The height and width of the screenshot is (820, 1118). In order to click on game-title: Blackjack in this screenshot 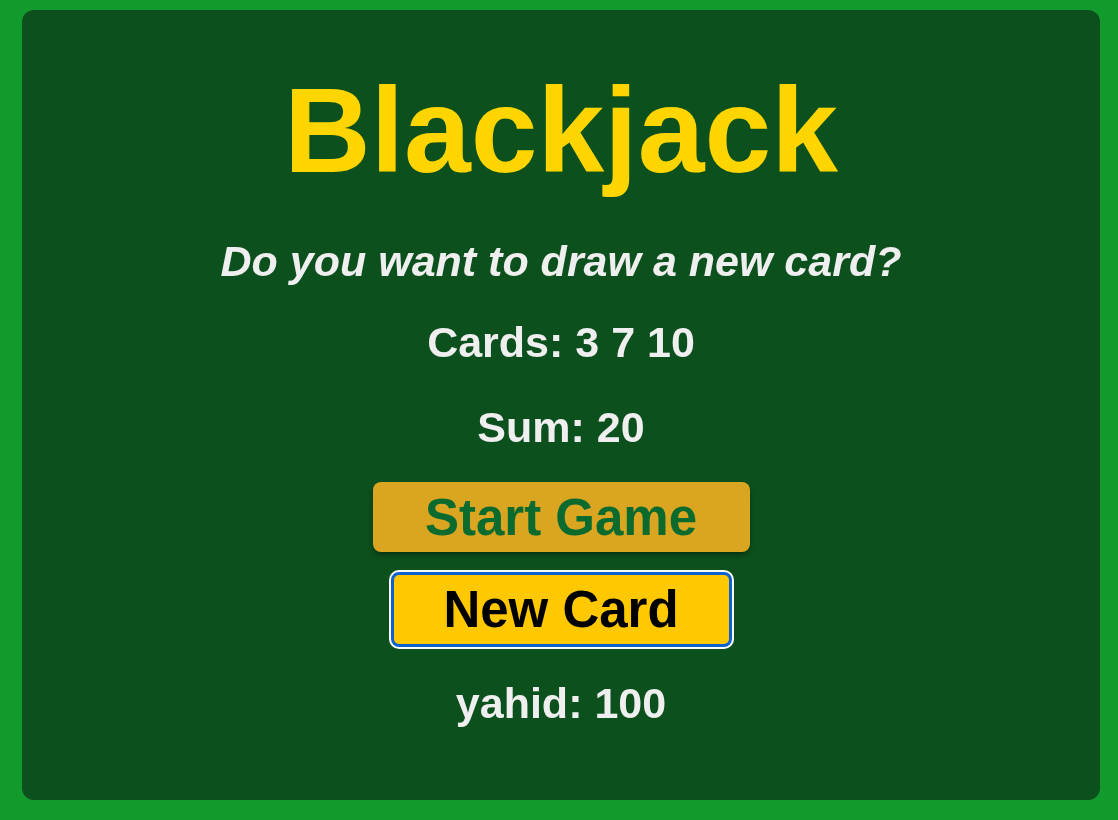, I will do `click(561, 130)`.